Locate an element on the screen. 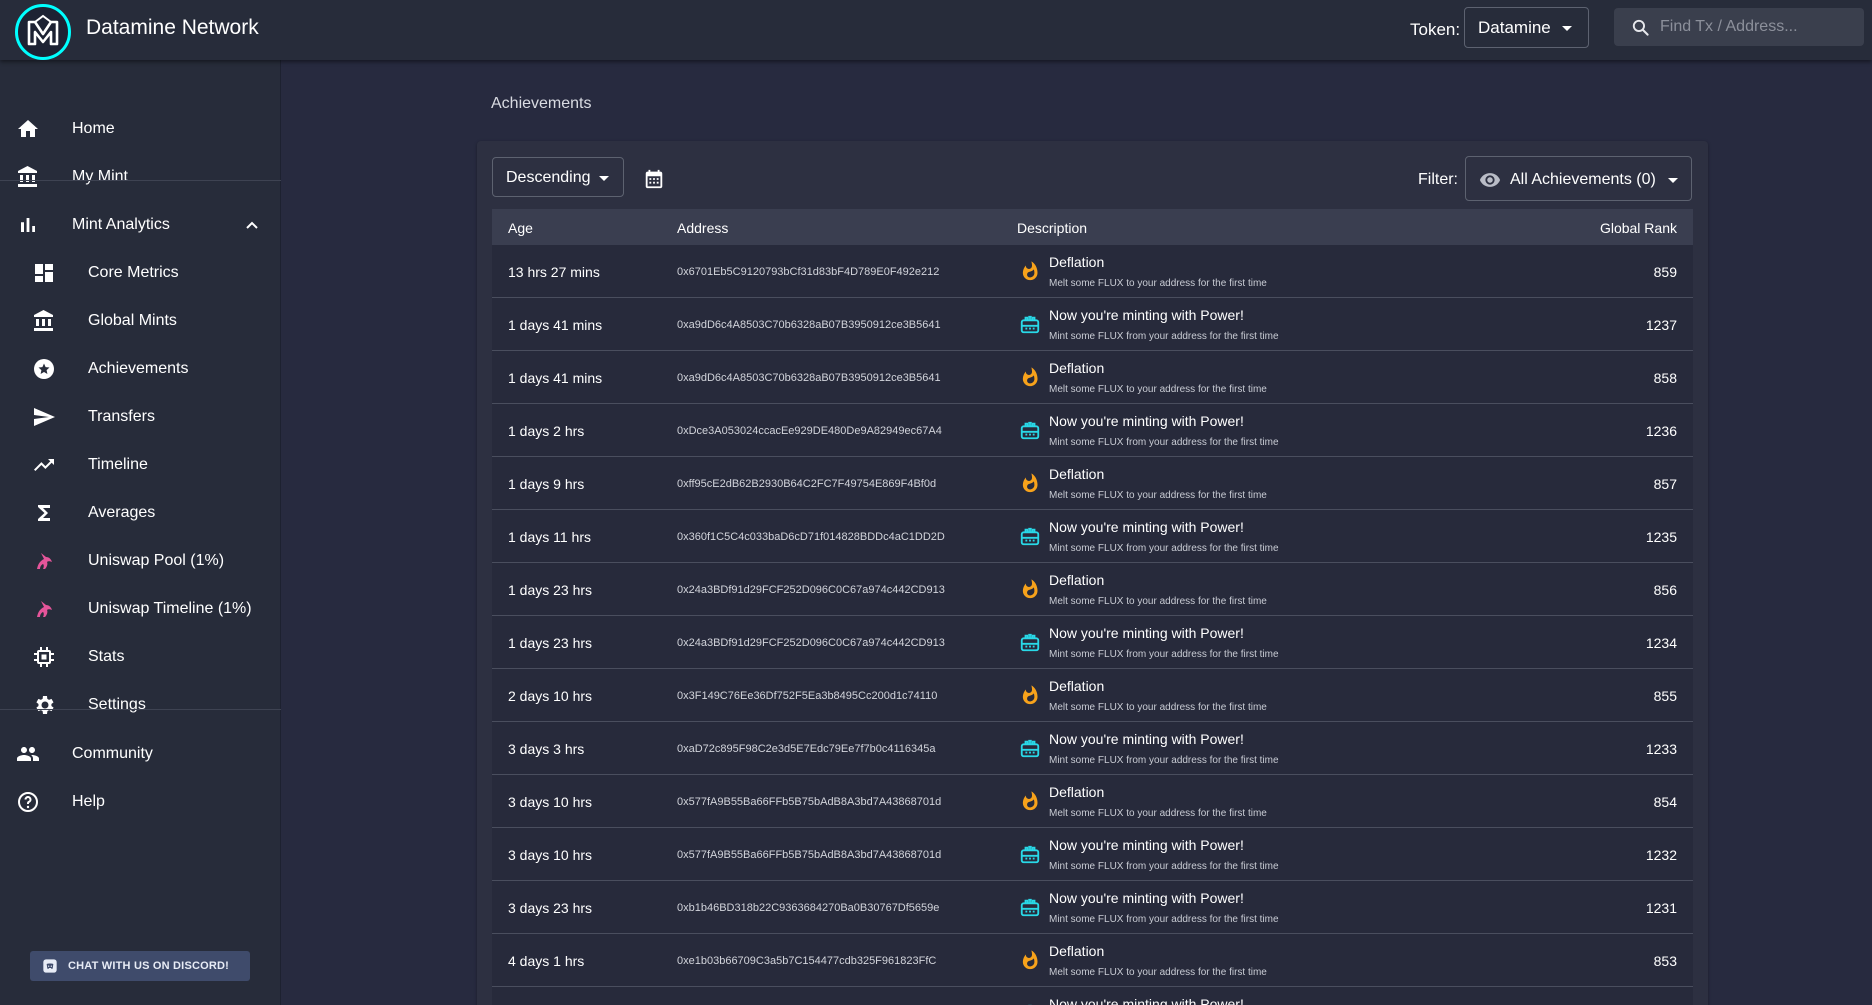  sidebar-item-global-mints: Global Mints is located at coordinates (140, 321).